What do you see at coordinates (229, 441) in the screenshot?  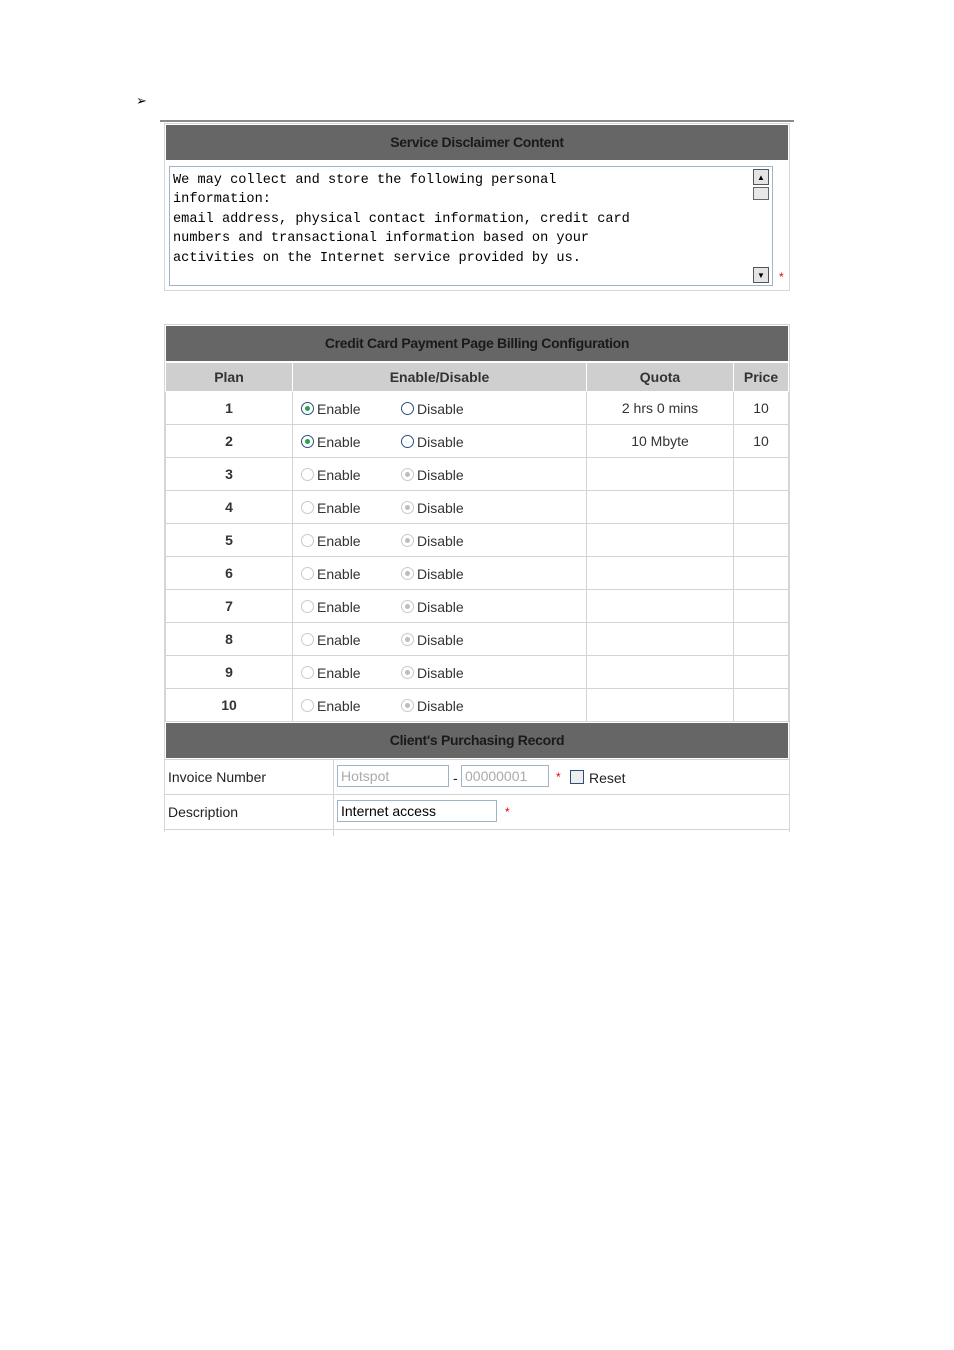 I see `plan-number: 2` at bounding box center [229, 441].